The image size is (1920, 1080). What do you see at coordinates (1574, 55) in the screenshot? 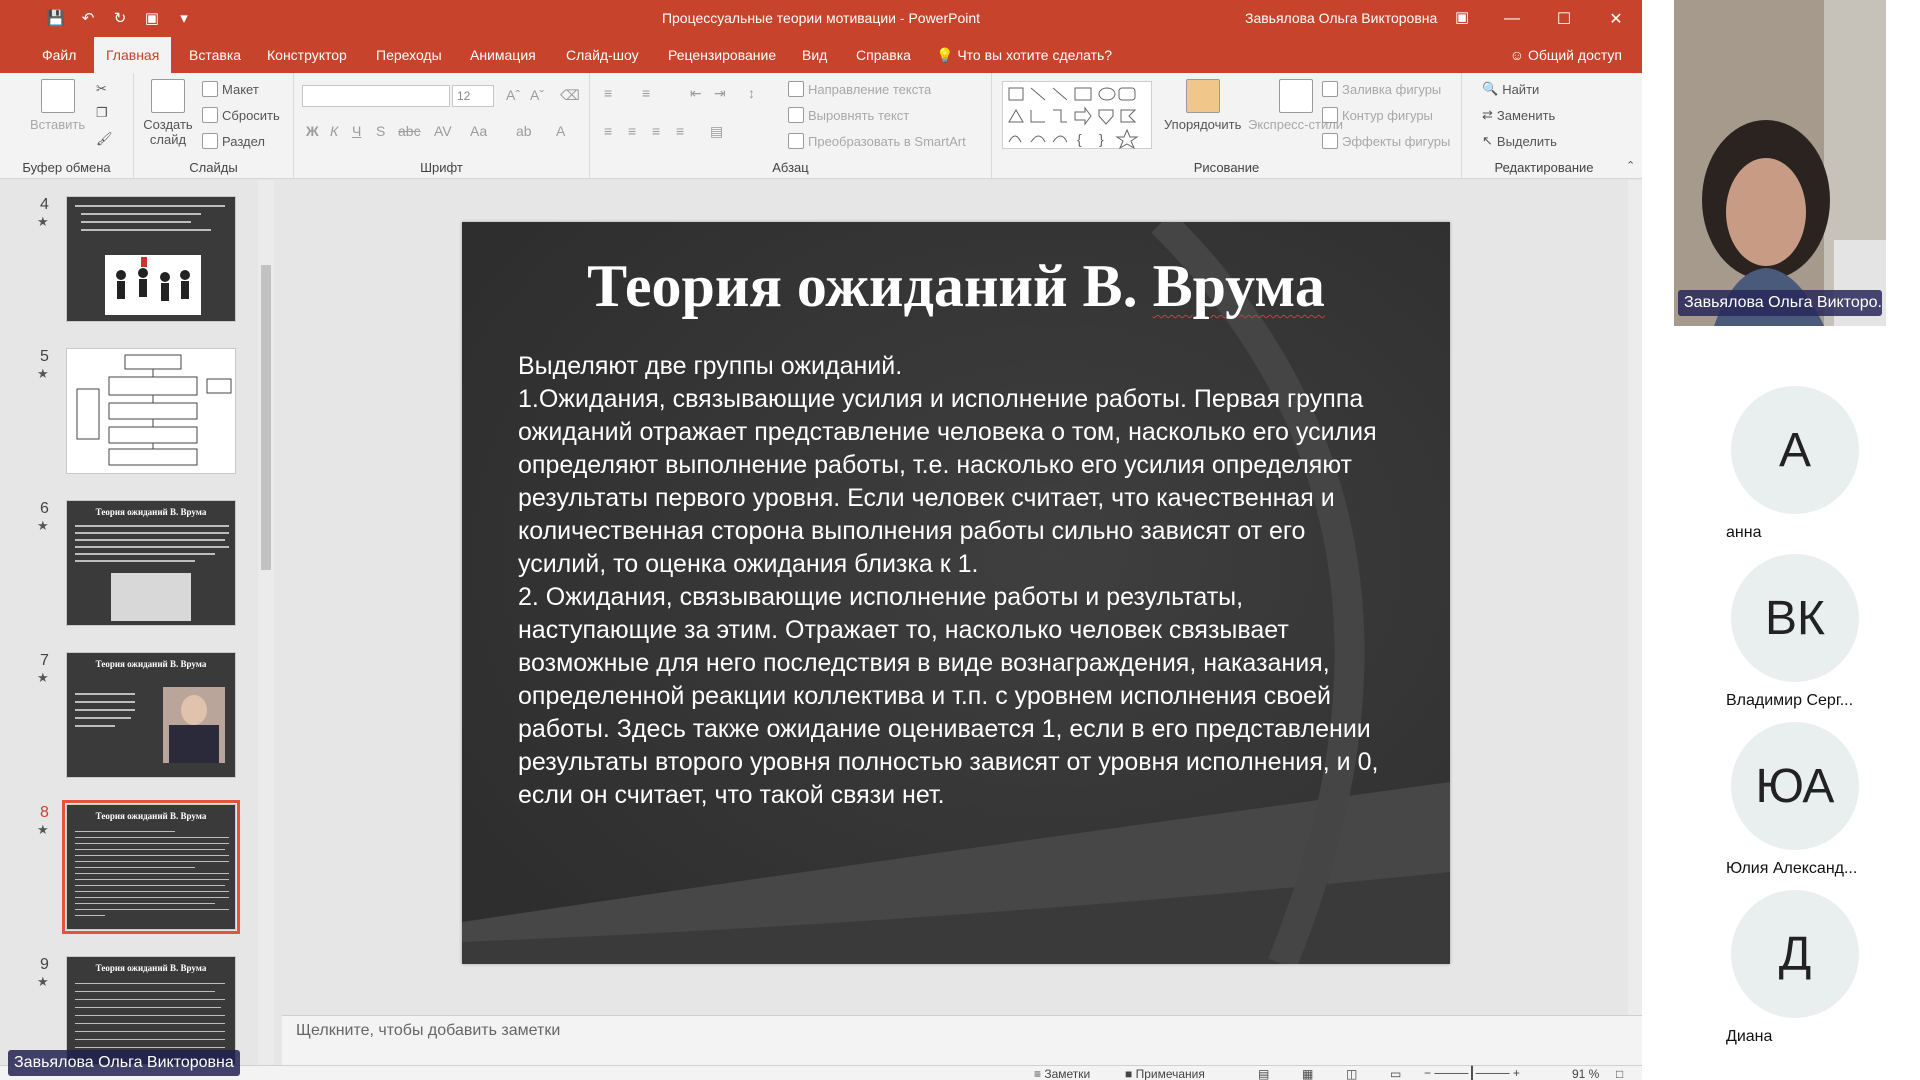
I see `share-label: Общий доступ` at bounding box center [1574, 55].